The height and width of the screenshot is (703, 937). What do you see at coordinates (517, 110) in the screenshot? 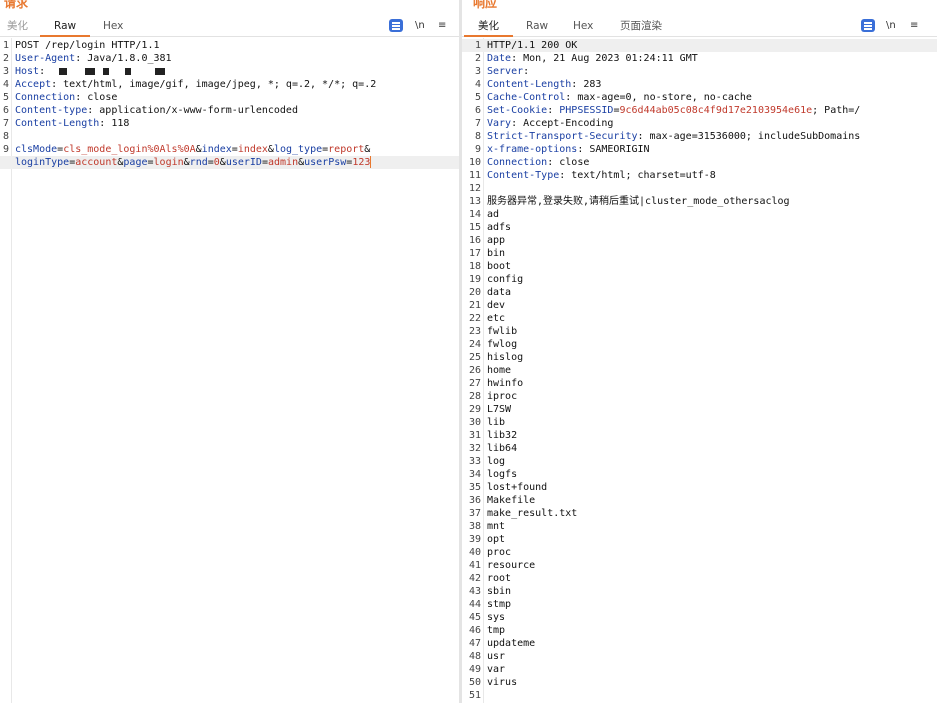
I see `header-name: Set-Cookie` at bounding box center [517, 110].